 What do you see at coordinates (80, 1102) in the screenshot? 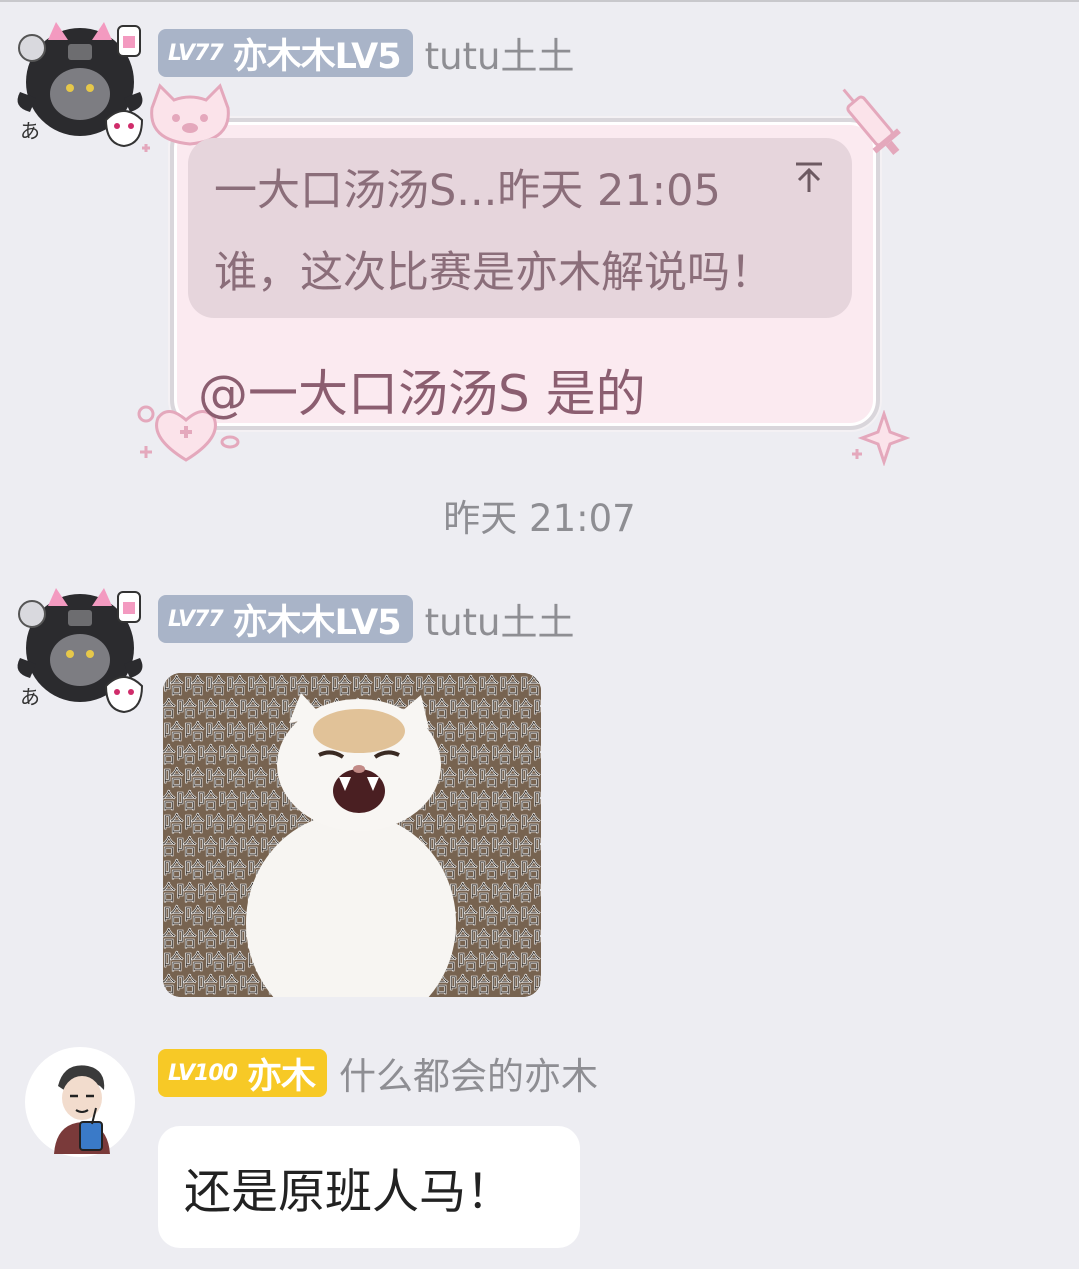
I see `avatar-cartoon-man` at bounding box center [80, 1102].